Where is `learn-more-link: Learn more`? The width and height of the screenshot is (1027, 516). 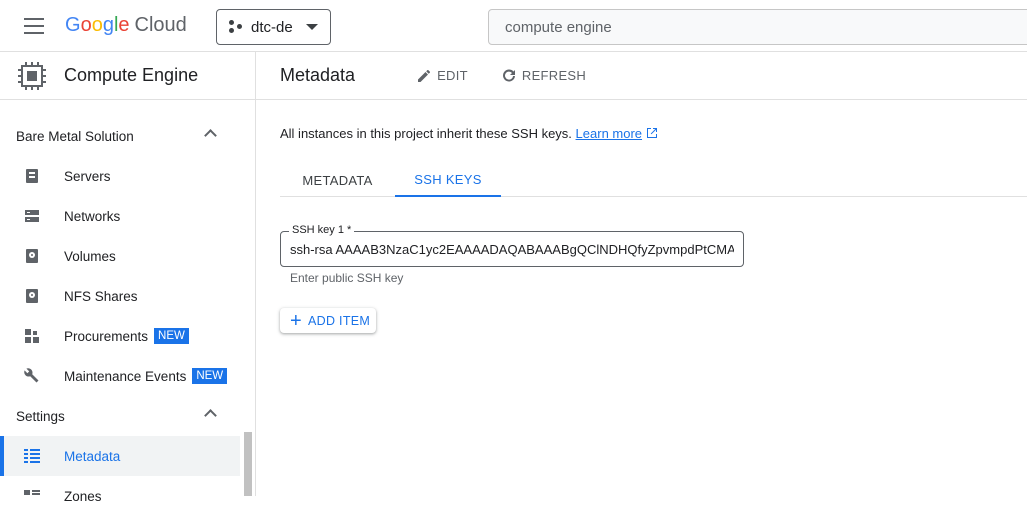
learn-more-link: Learn more is located at coordinates (609, 133).